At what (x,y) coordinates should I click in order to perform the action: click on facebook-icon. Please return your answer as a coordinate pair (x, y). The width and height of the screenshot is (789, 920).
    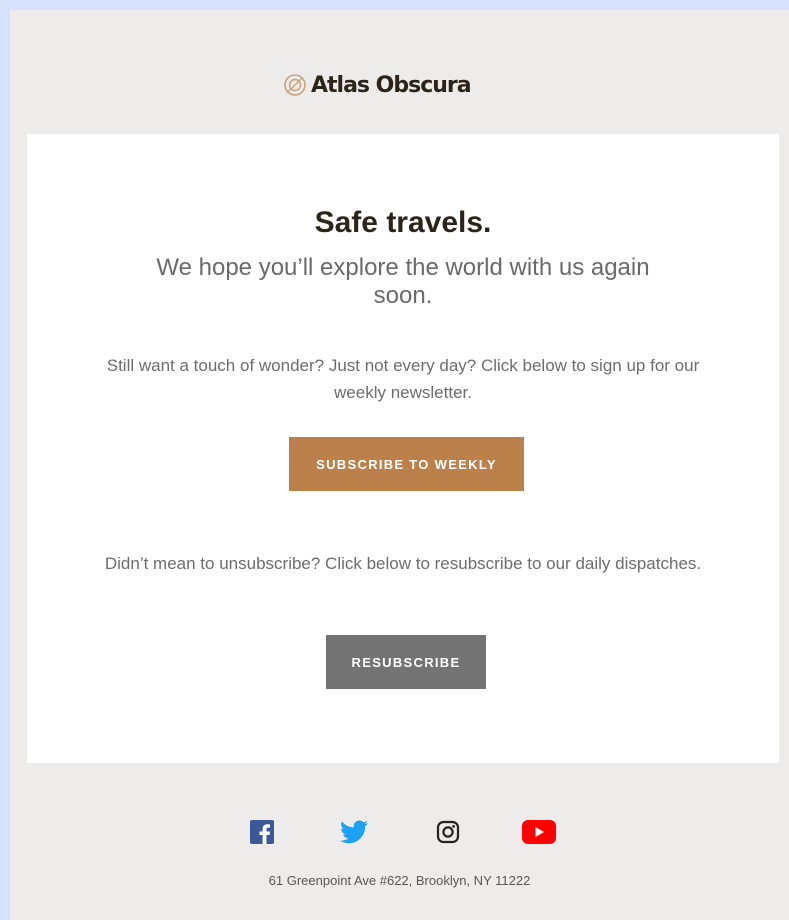
    Looking at the image, I should click on (262, 832).